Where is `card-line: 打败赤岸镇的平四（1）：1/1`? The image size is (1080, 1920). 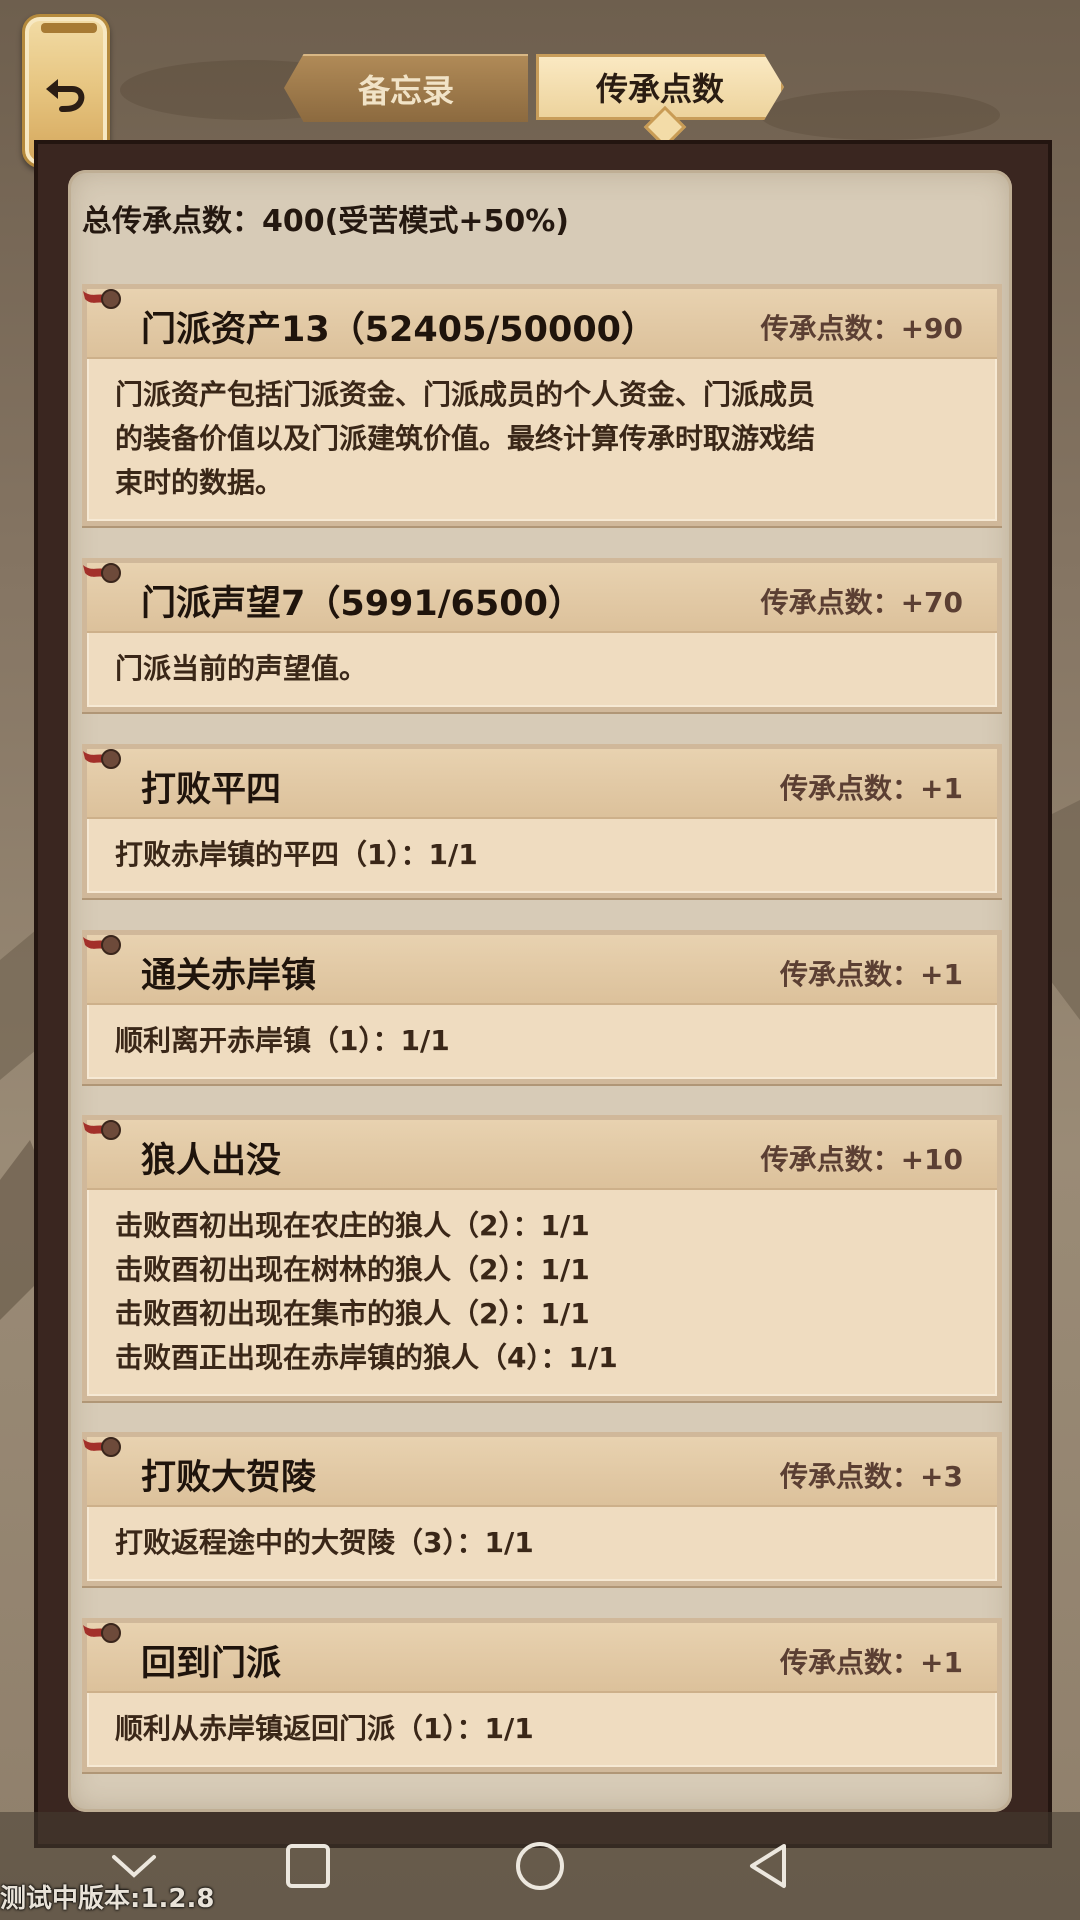
card-line: 打败赤岸镇的平四（1）：1/1 is located at coordinates (296, 854).